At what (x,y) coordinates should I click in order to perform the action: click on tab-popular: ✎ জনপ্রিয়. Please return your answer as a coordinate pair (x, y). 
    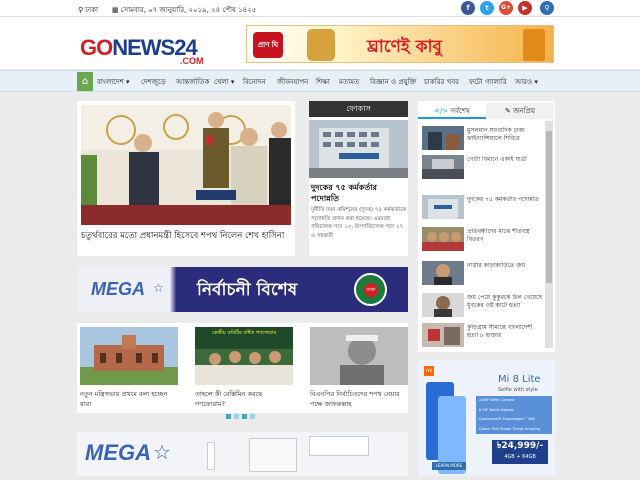
    Looking at the image, I should click on (520, 111).